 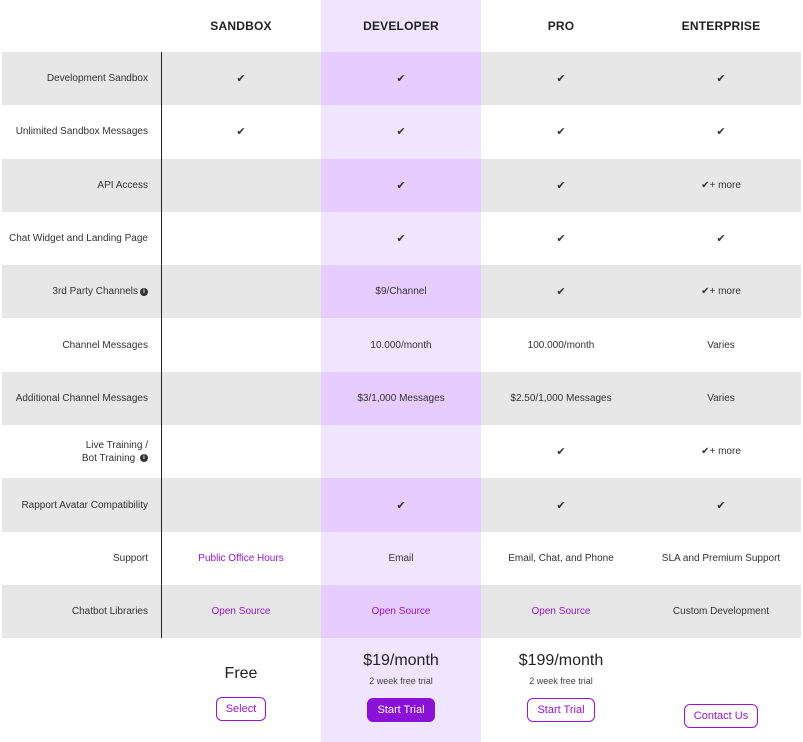 I want to click on enterprise-footer: Contact Us, so click(x=721, y=690).